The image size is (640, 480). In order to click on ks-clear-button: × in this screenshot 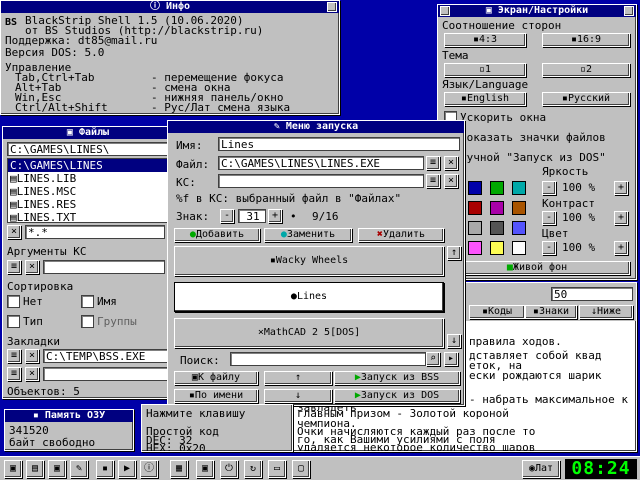, I will do `click(451, 181)`.